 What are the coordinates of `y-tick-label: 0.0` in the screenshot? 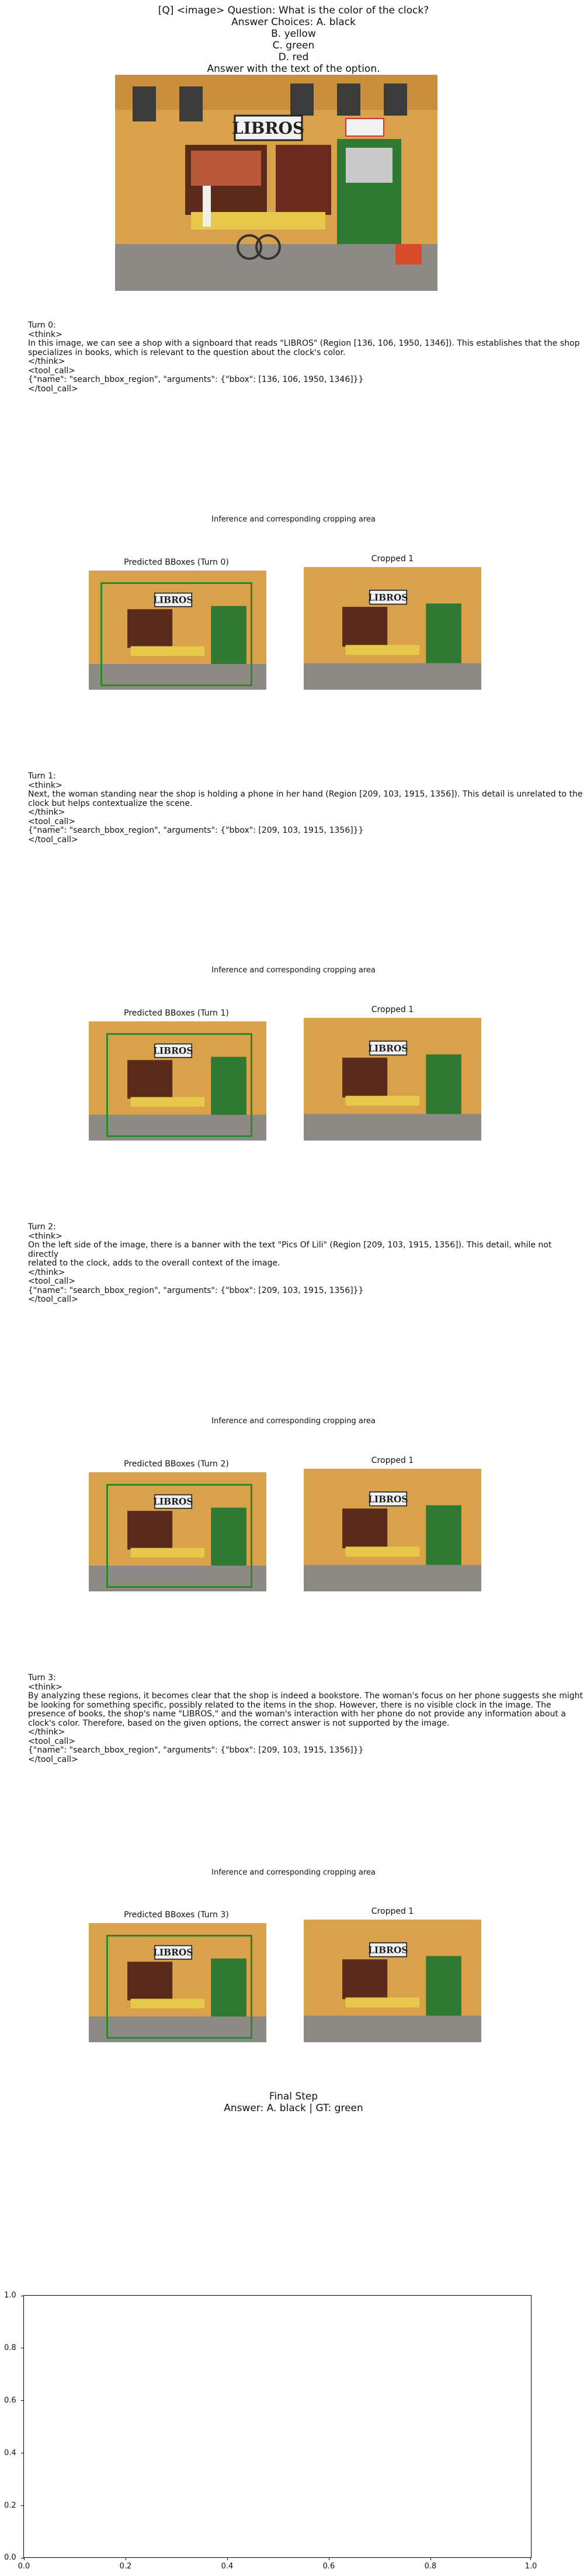 It's located at (10, 2557).